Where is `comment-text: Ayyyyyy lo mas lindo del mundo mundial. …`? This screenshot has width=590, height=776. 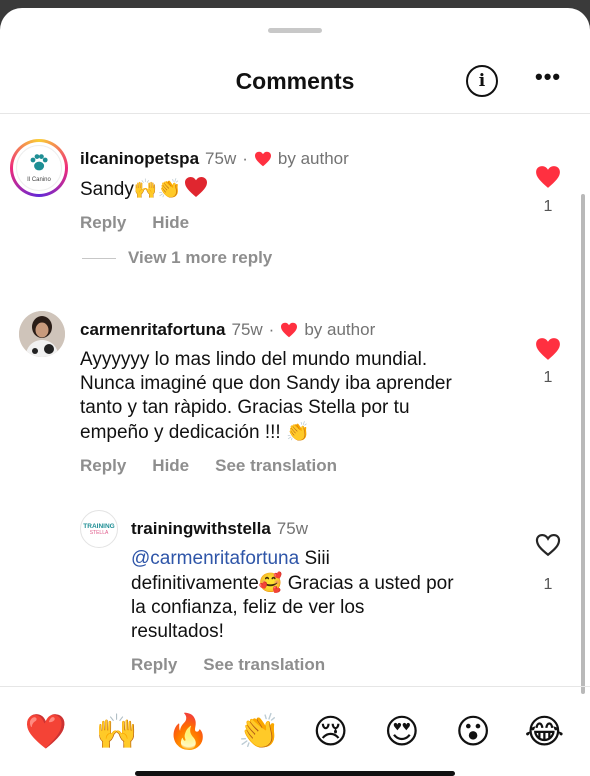 comment-text: Ayyyyyy lo mas lindo del mundo mundial. … is located at coordinates (305, 396).